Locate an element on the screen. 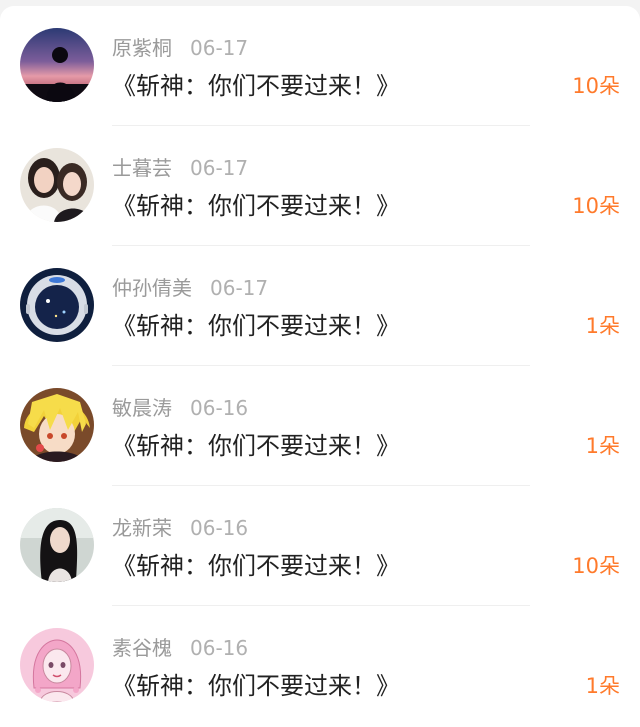 This screenshot has height=727, width=640. comment-header: 原紫桐 06-17 is located at coordinates (180, 48).